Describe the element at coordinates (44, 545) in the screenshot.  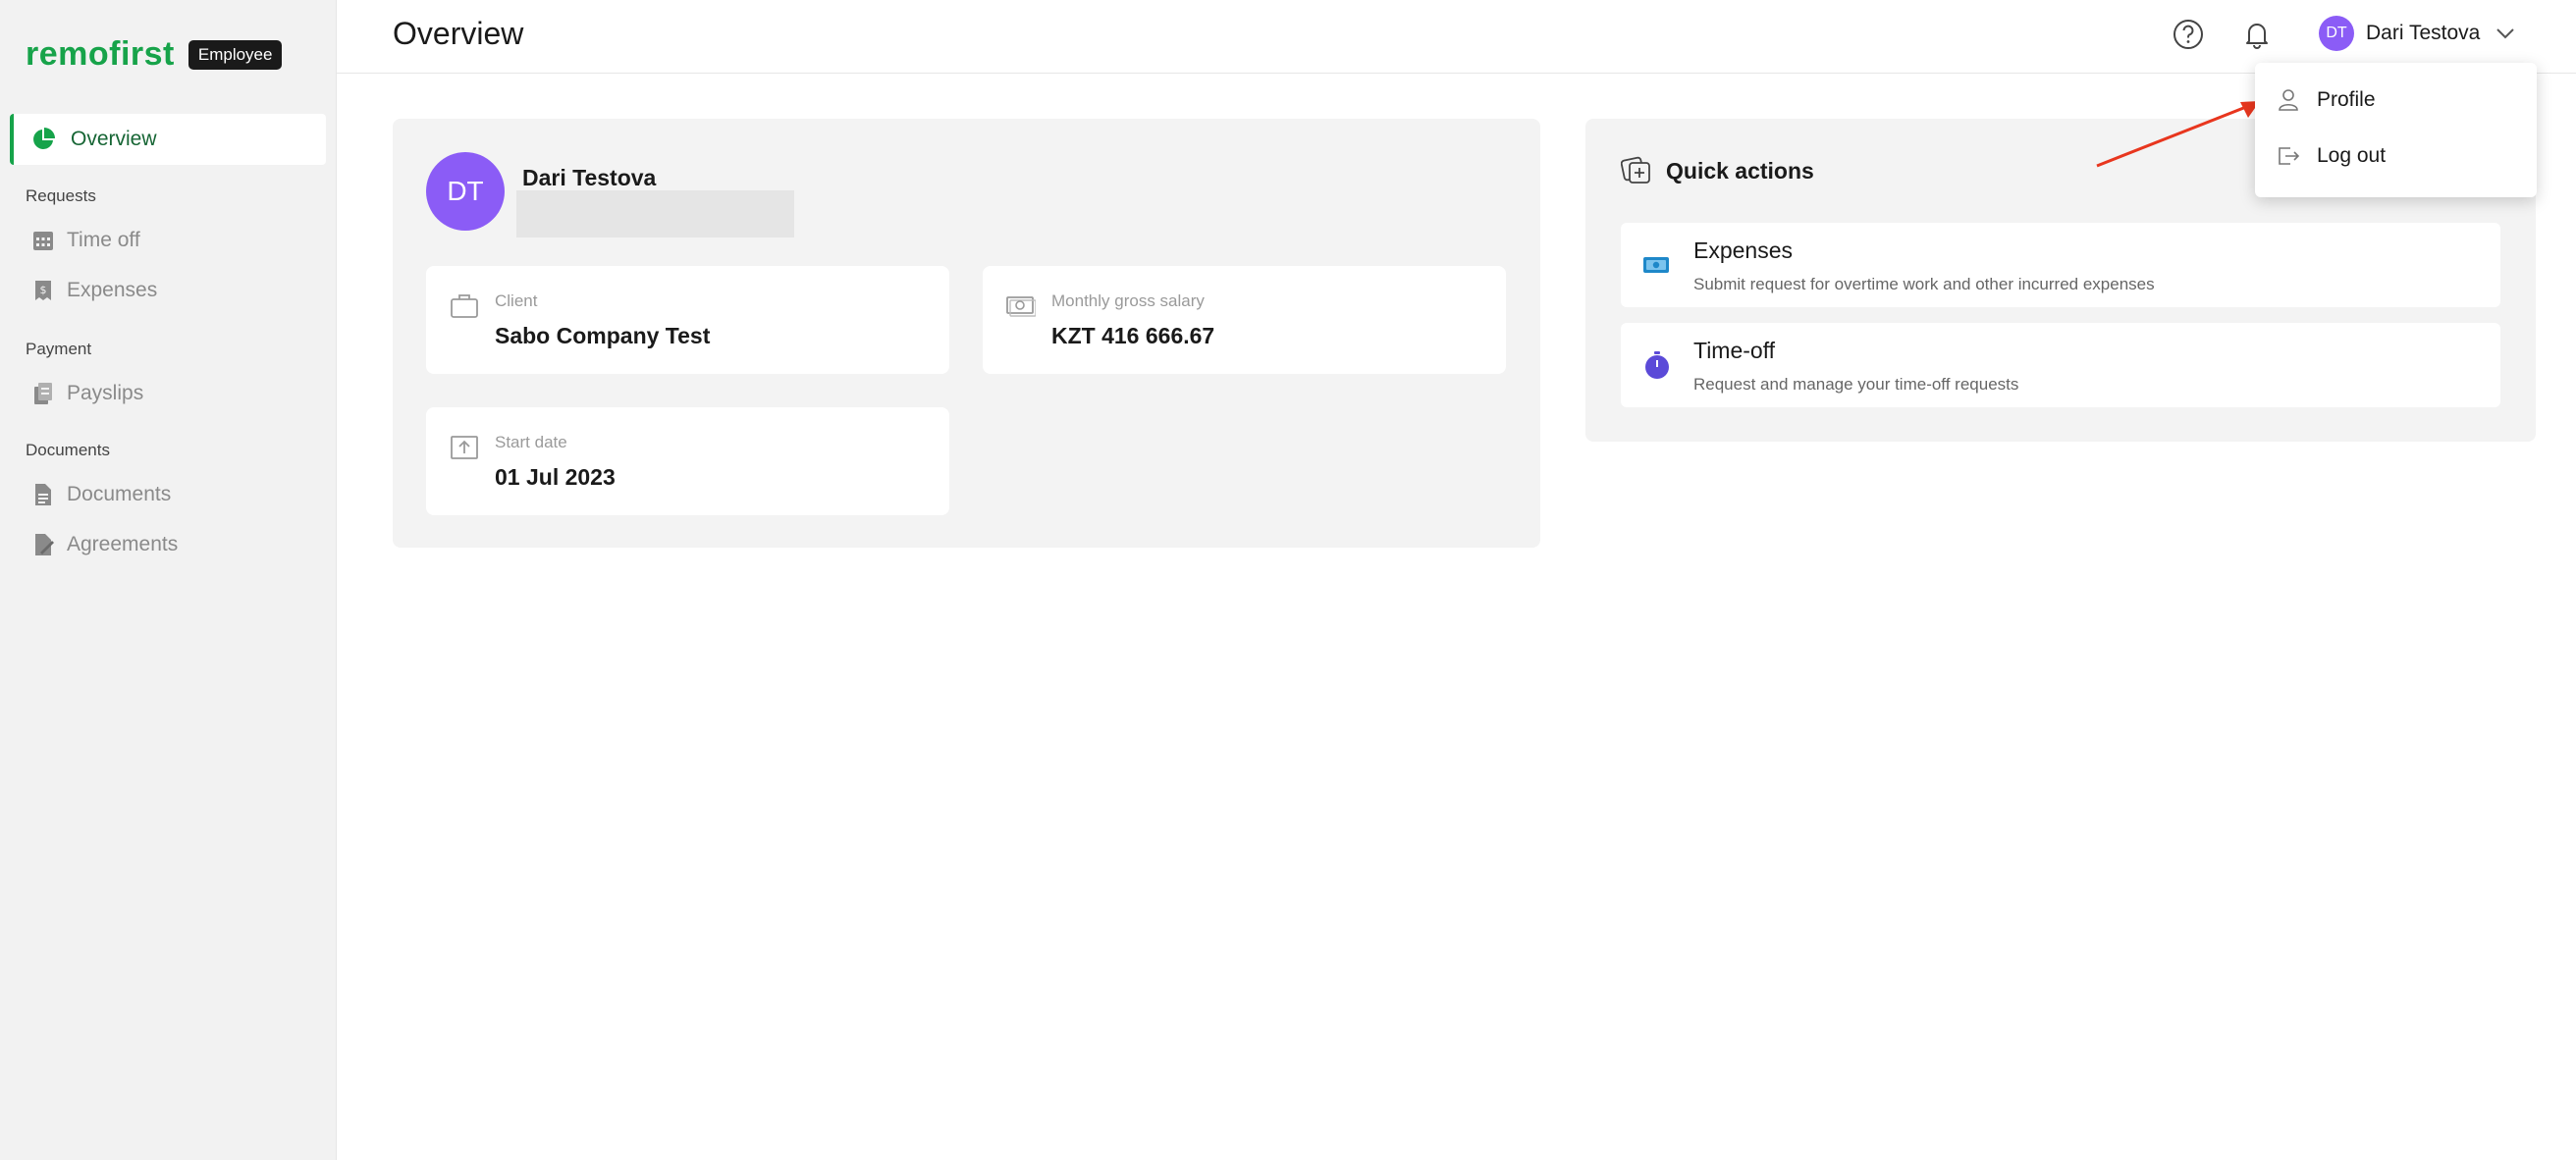
I see `agreement-icon` at that location.